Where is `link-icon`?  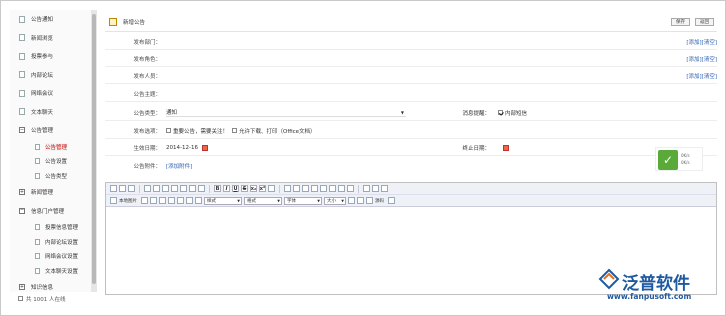 link-icon is located at coordinates (366, 188).